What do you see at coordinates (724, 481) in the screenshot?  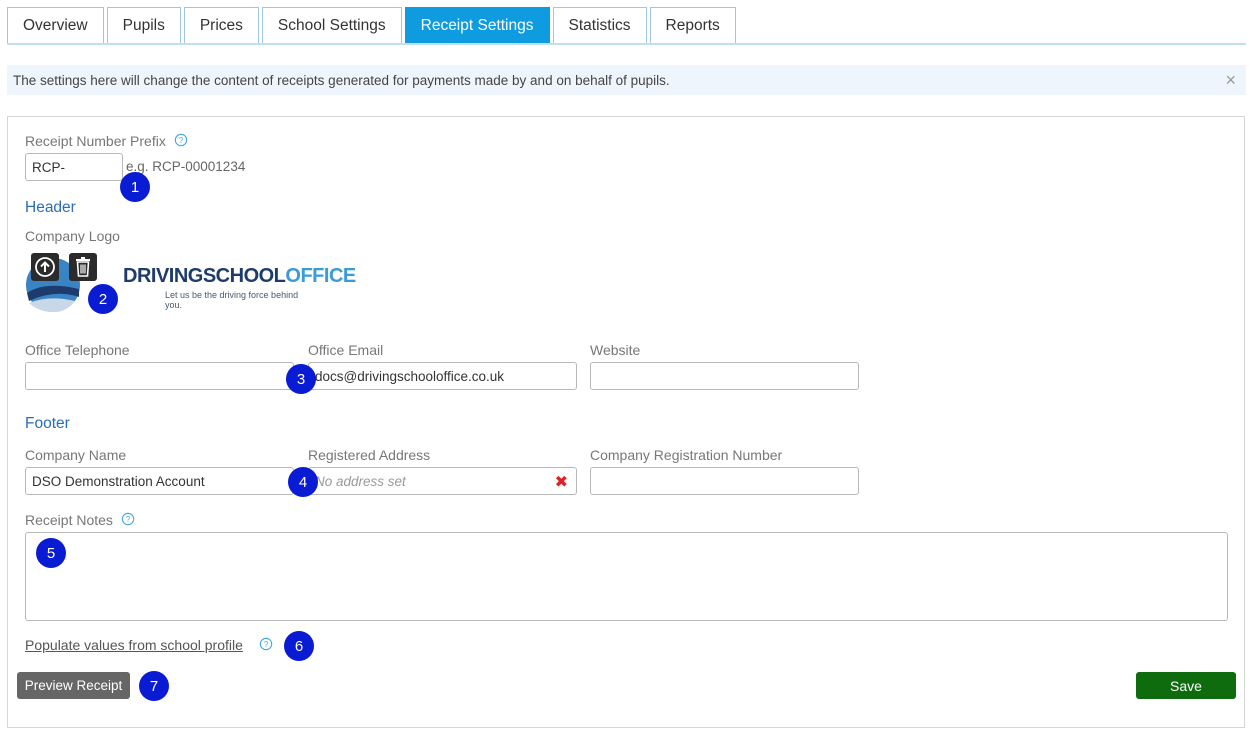 I see `company-reg-number-input` at bounding box center [724, 481].